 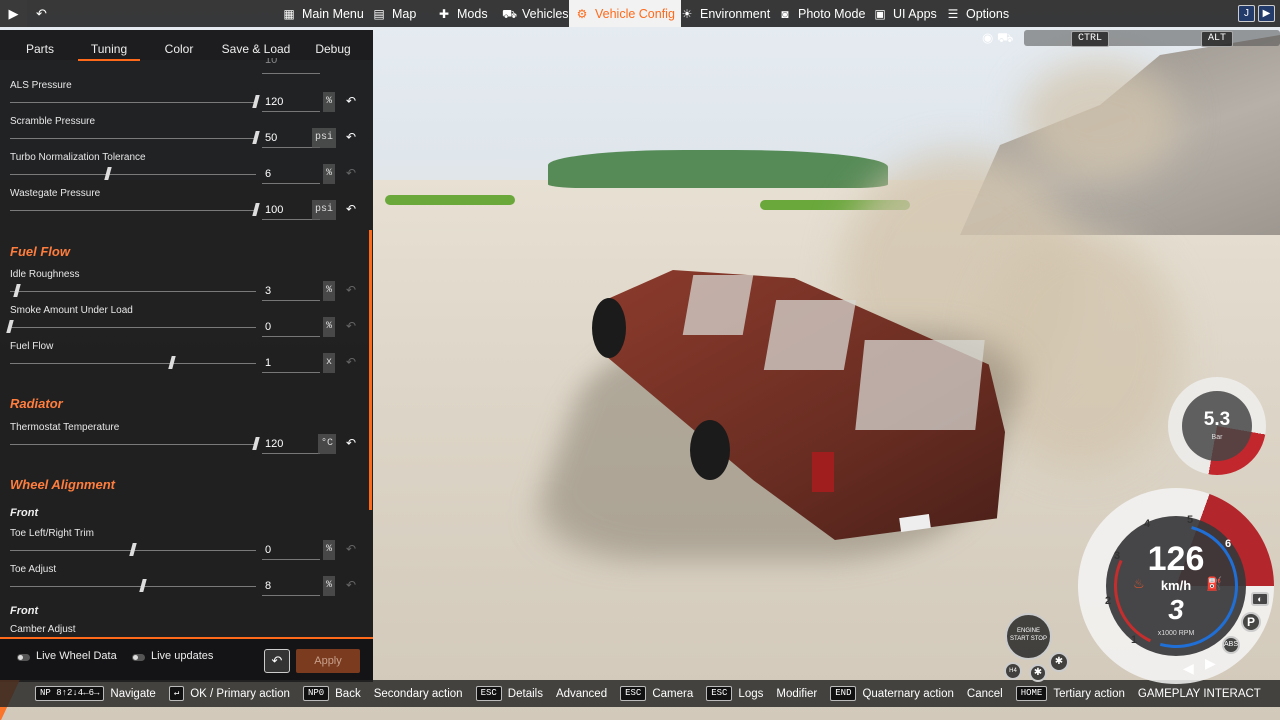 I want to click on hint-details: ESC Details, so click(x=509, y=693).